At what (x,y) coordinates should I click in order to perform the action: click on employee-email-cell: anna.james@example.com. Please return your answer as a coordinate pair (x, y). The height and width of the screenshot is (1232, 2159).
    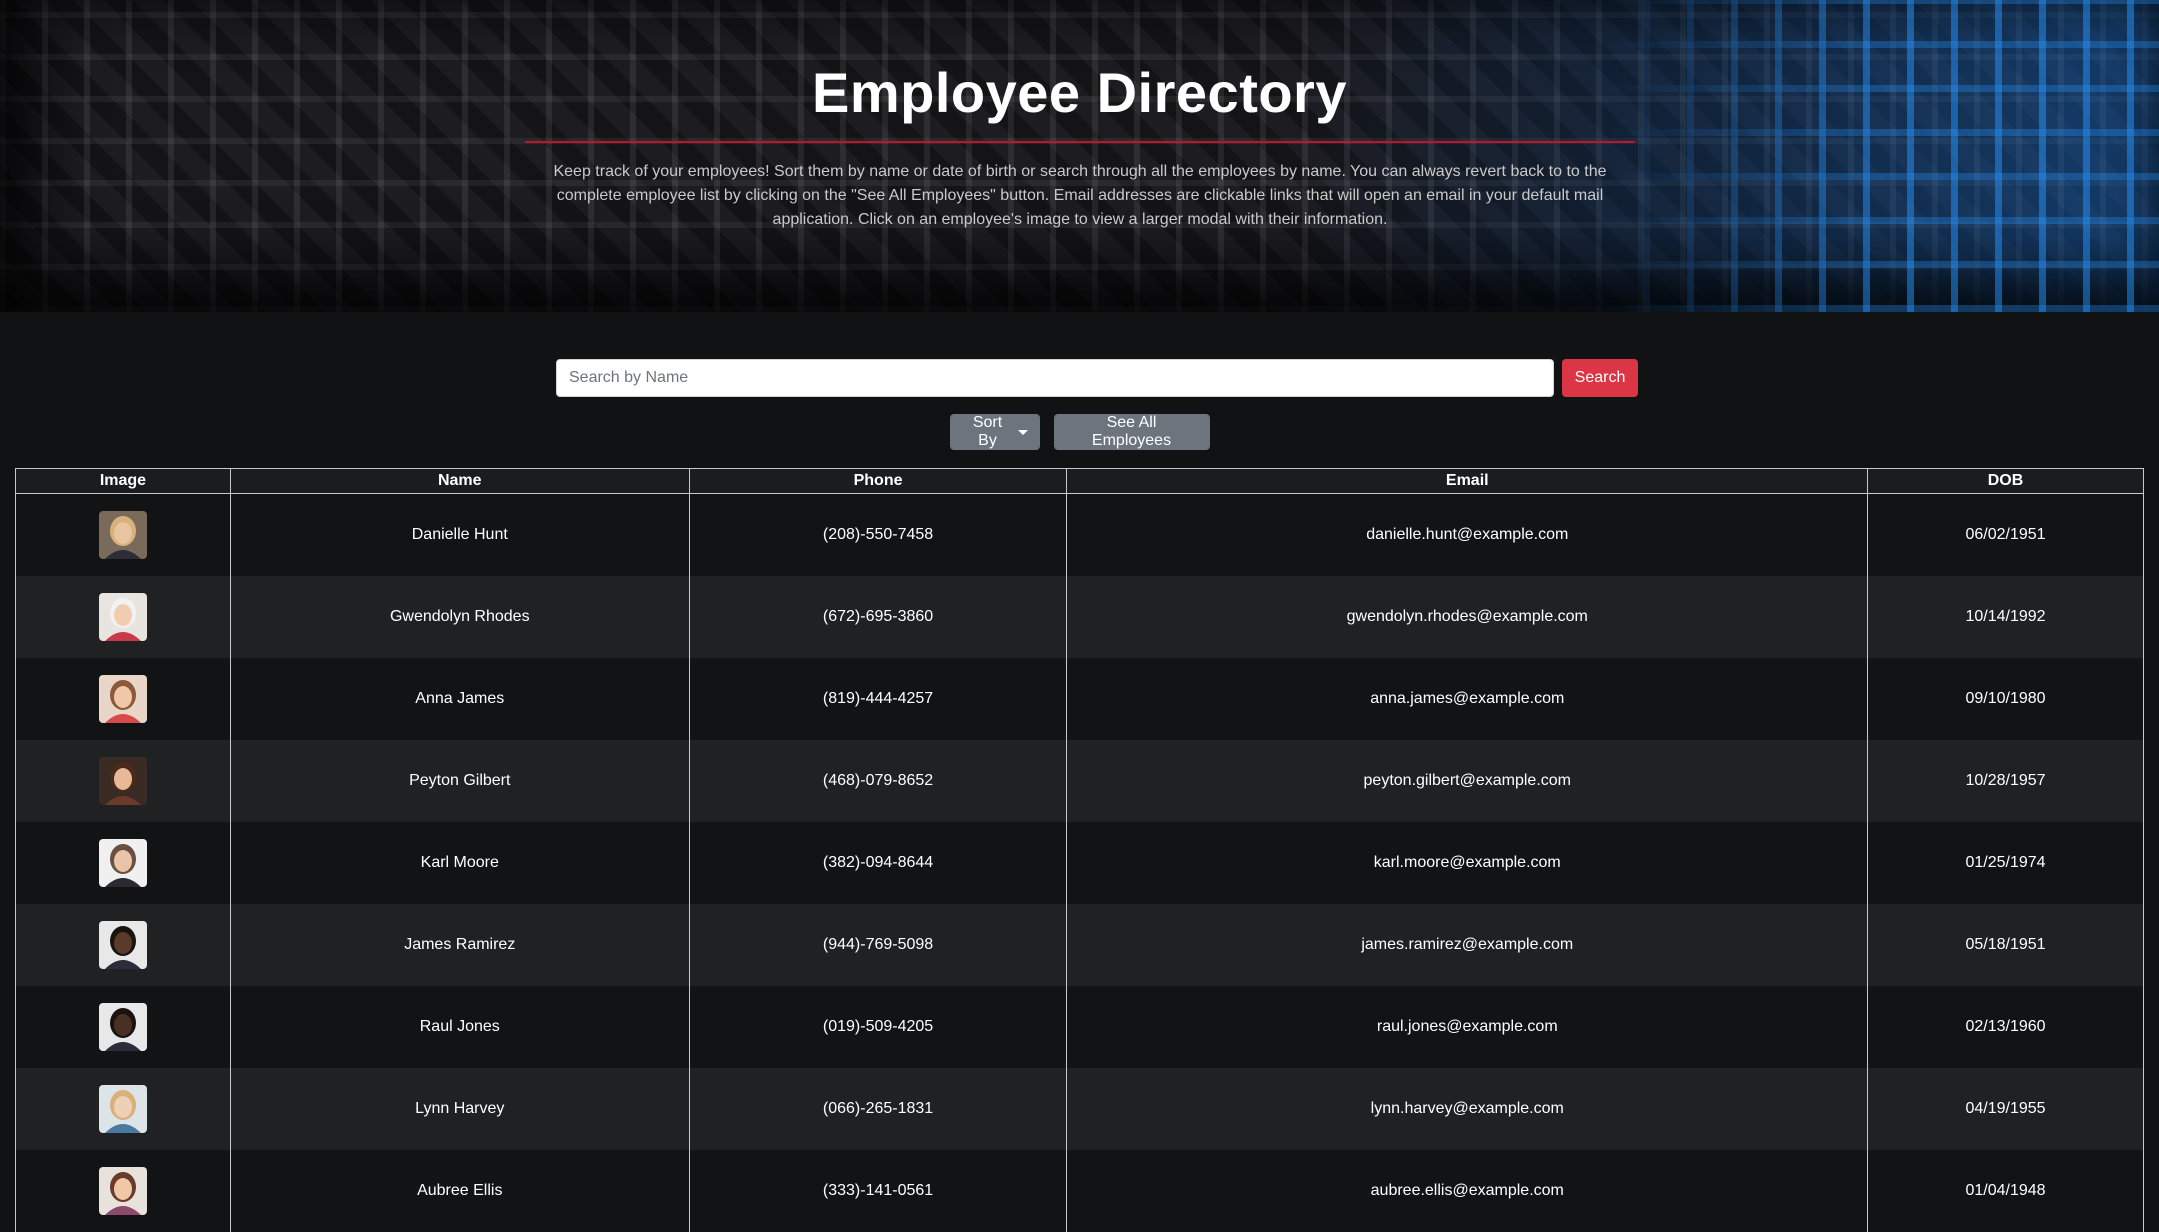
    Looking at the image, I should click on (1467, 699).